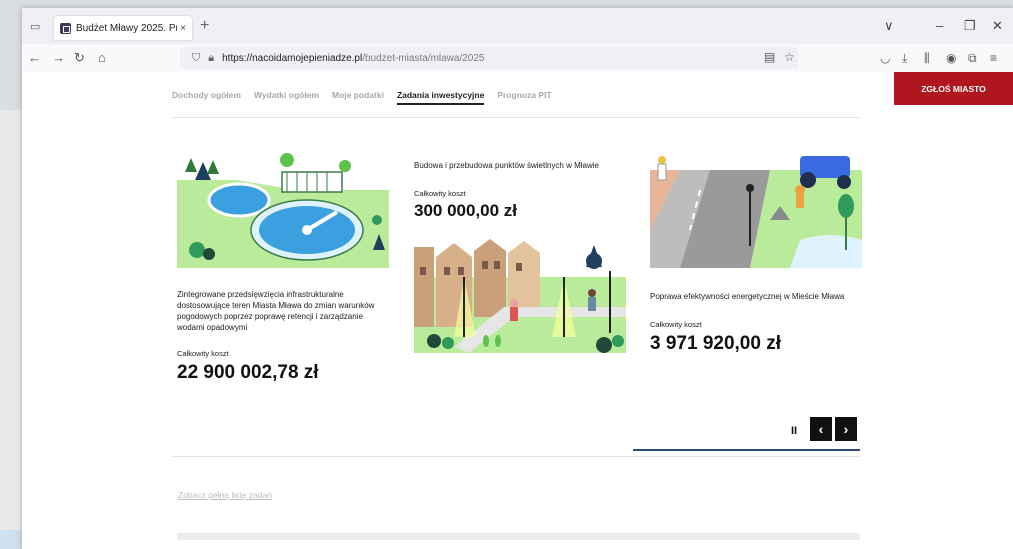 Image resolution: width=1013 pixels, height=549 pixels. Describe the element at coordinates (196, 58) in the screenshot. I see `tracking-protection-icon: ⛉` at that location.